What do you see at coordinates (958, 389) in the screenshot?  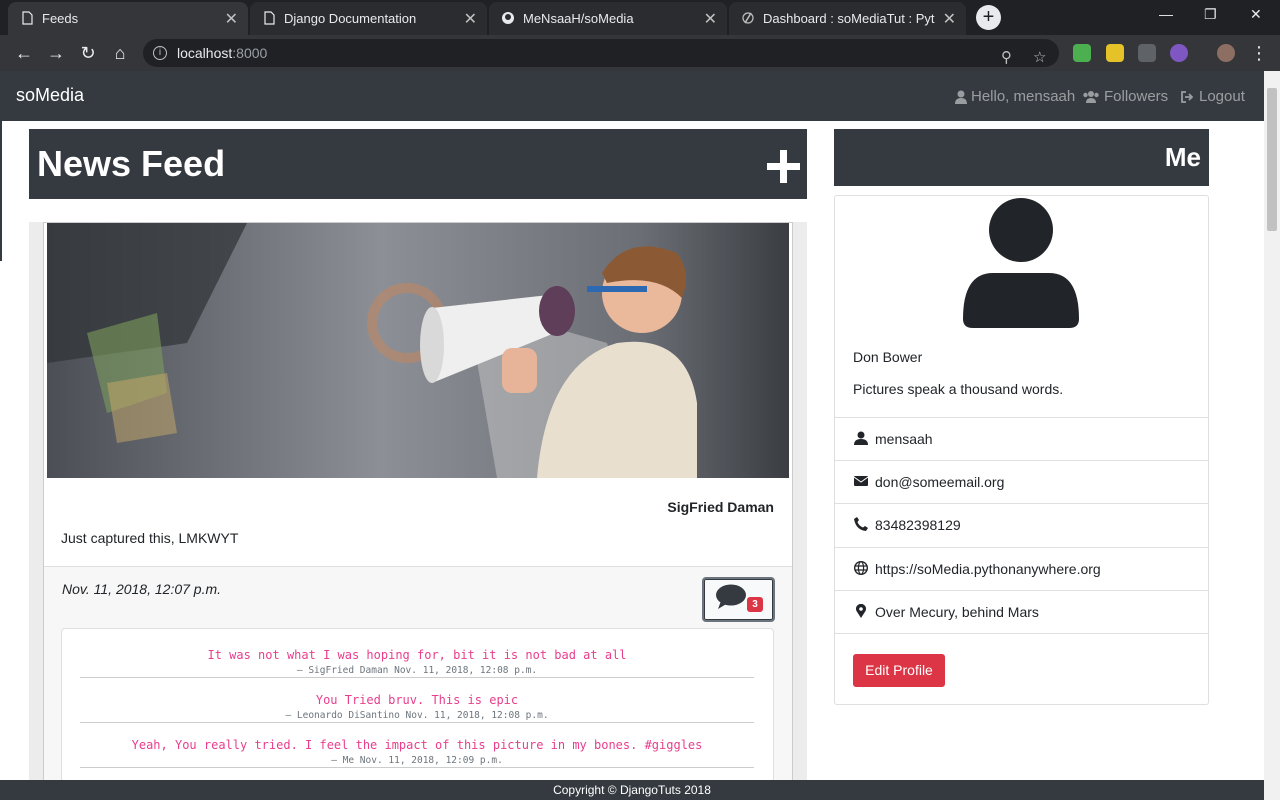 I see `profile-bio: Pictures speak a thousand words.` at bounding box center [958, 389].